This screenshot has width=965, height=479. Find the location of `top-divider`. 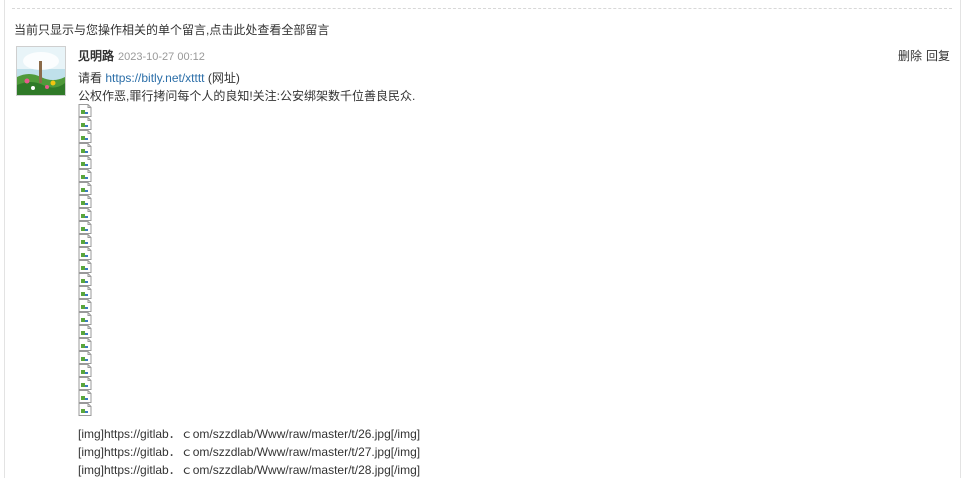

top-divider is located at coordinates (482, 8).